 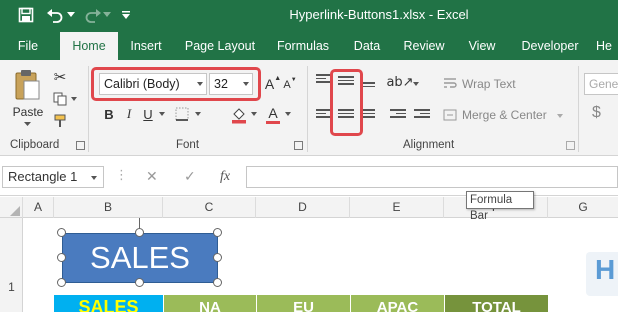 I want to click on column-header-e: E, so click(x=397, y=207).